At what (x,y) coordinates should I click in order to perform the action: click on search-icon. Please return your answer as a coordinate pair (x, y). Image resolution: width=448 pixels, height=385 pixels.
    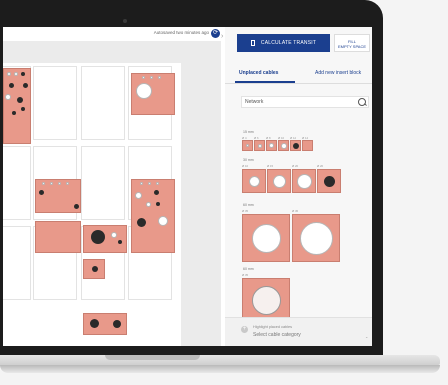
    Looking at the image, I should click on (362, 102).